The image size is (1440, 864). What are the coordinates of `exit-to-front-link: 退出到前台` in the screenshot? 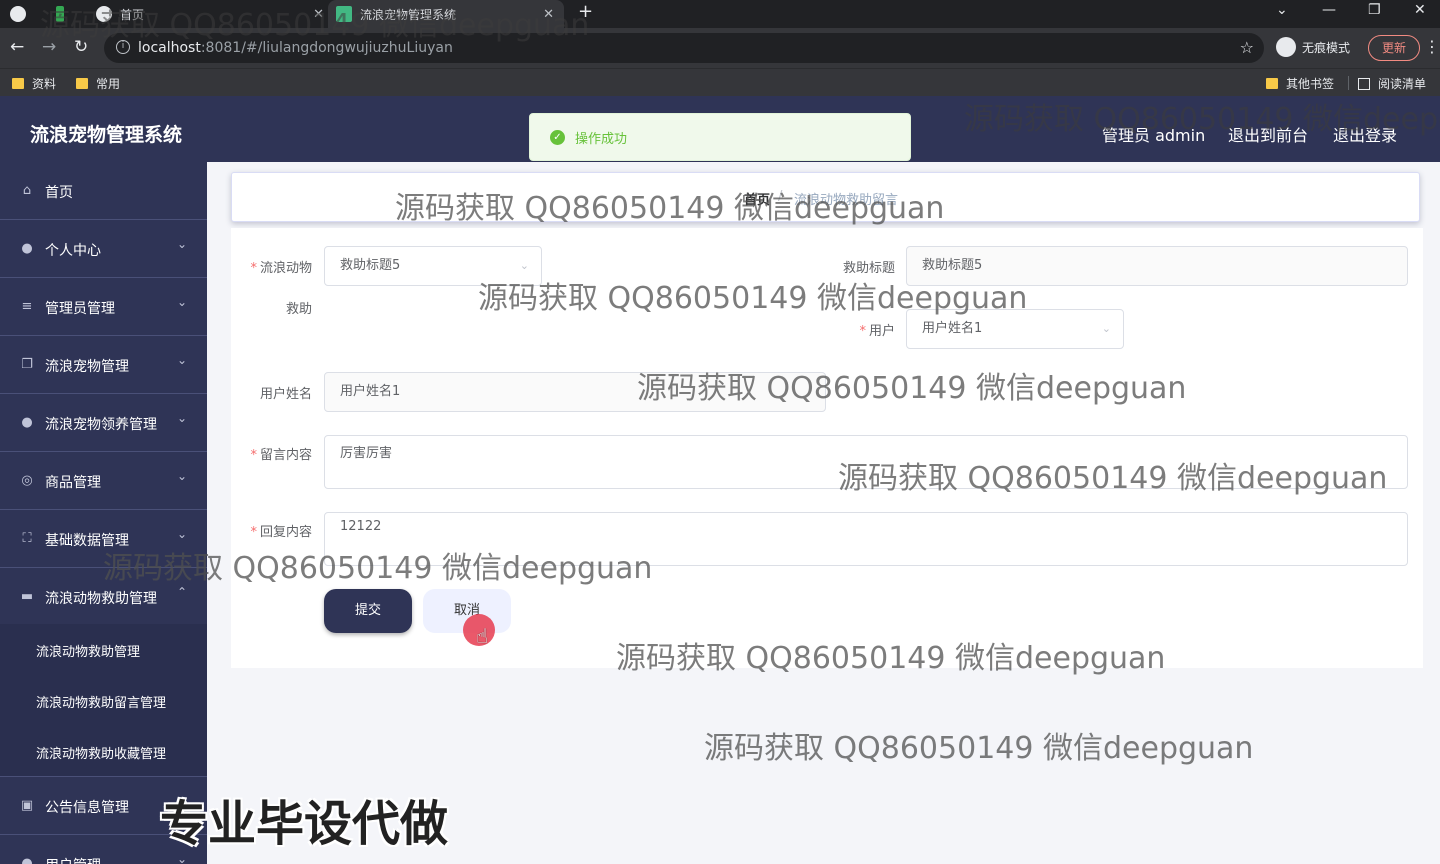 It's located at (1268, 134).